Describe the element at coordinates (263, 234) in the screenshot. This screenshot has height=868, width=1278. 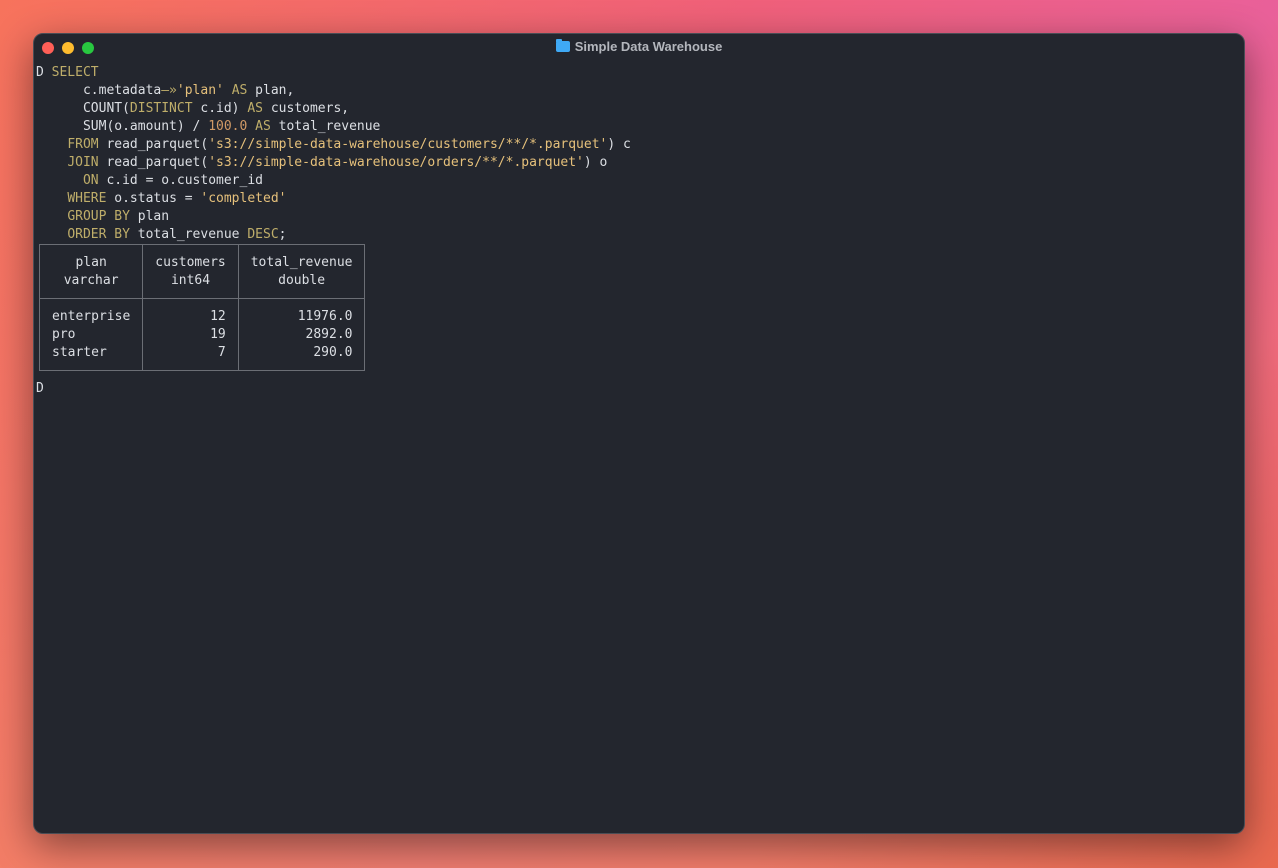
I see `sql-keyword: DESC` at that location.